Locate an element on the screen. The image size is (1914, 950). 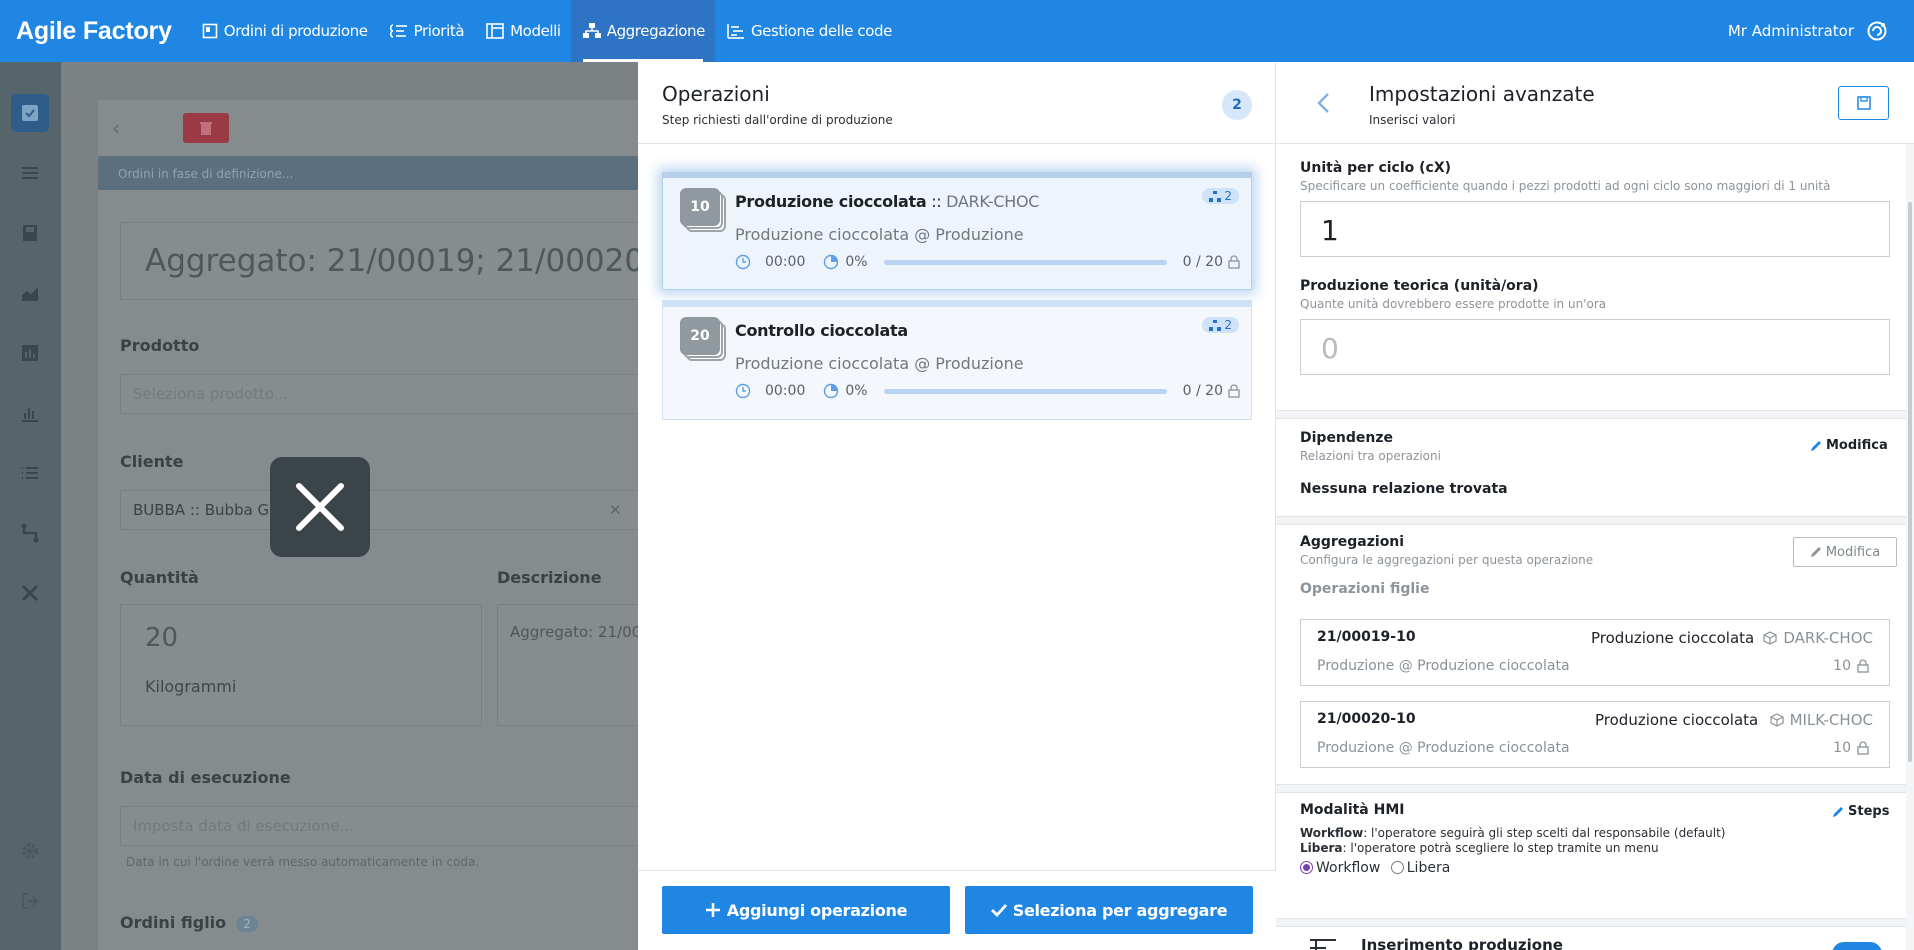
box-icon is located at coordinates (1776, 720).